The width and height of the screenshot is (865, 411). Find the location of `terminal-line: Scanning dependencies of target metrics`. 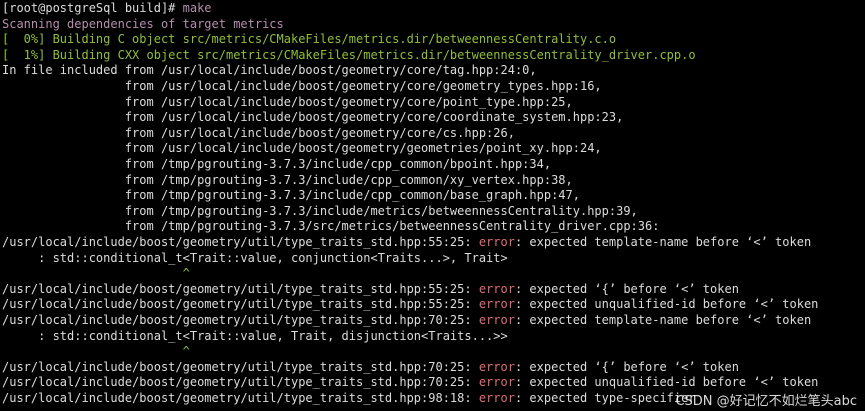

terminal-line: Scanning dependencies of target metrics is located at coordinates (143, 25).